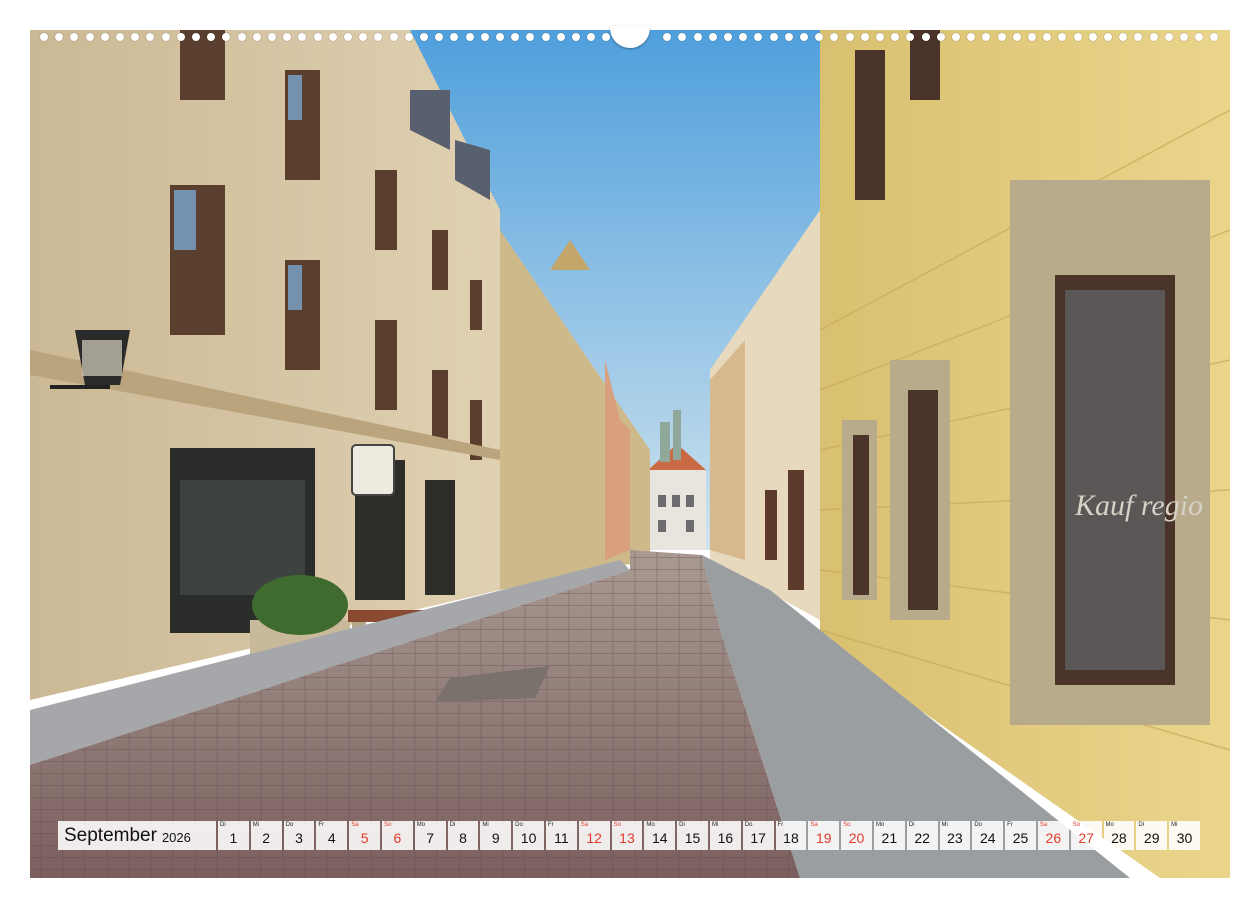  Describe the element at coordinates (1053, 835) in the screenshot. I see `day-cell: Sa 26` at that location.